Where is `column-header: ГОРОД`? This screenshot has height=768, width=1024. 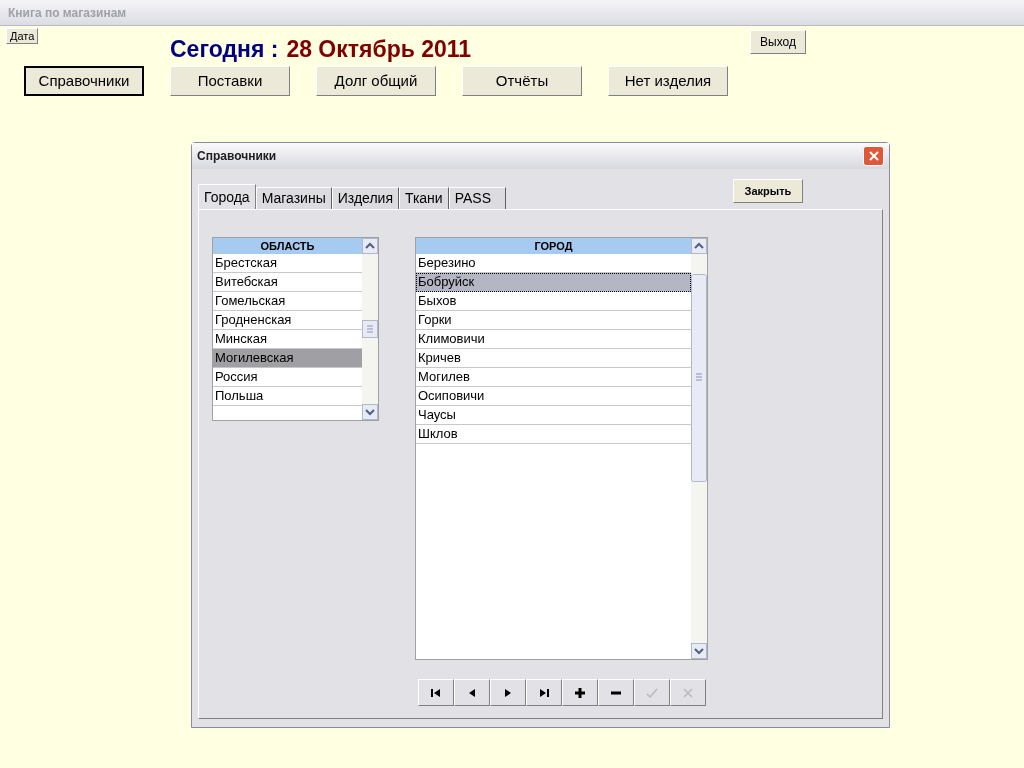
column-header: ГОРОД is located at coordinates (553, 246).